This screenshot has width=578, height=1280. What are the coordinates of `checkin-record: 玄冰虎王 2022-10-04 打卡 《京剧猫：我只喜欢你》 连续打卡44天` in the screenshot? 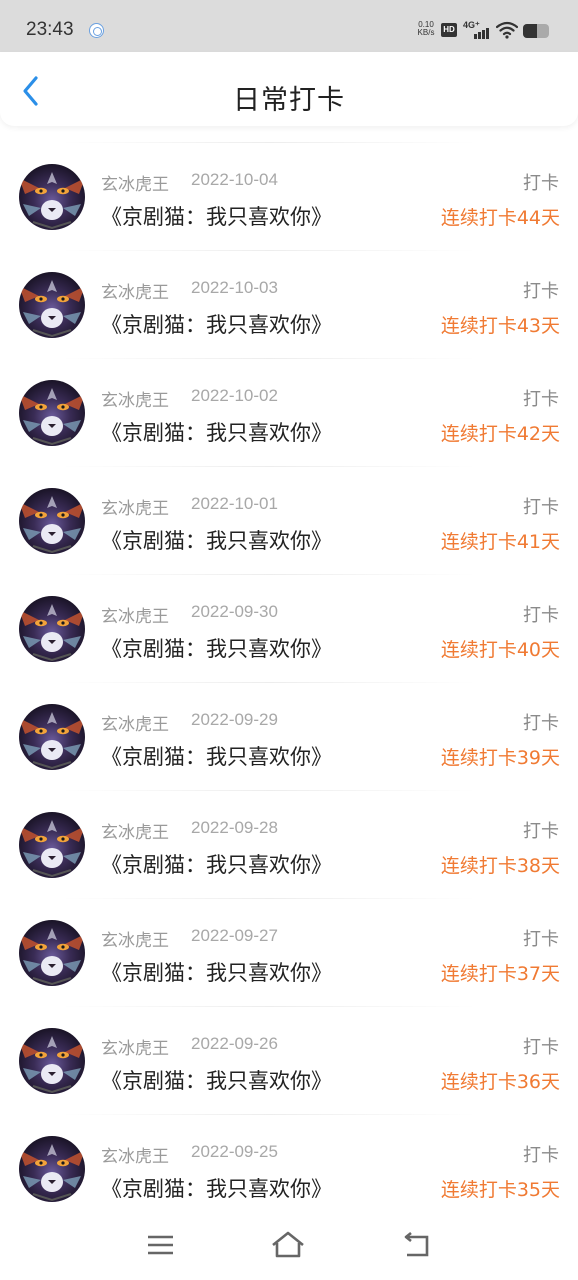 It's located at (289, 196).